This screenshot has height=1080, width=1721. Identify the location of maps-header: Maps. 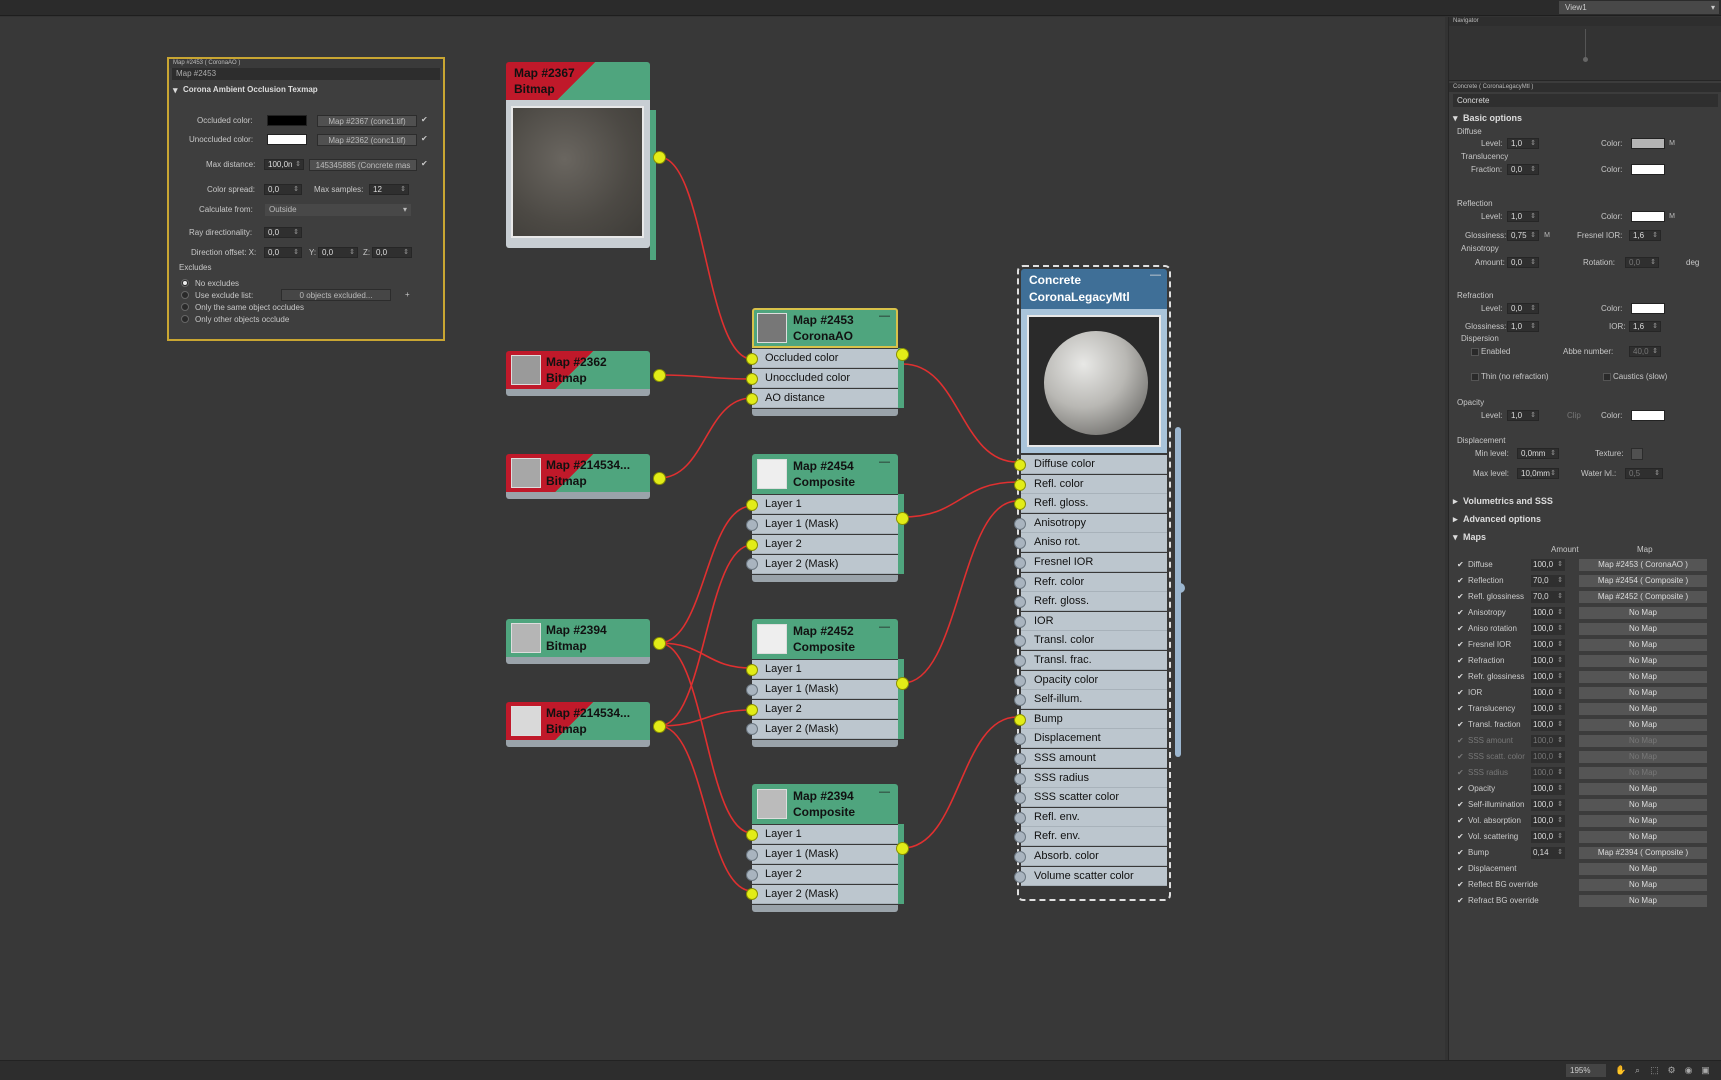
(1467, 537).